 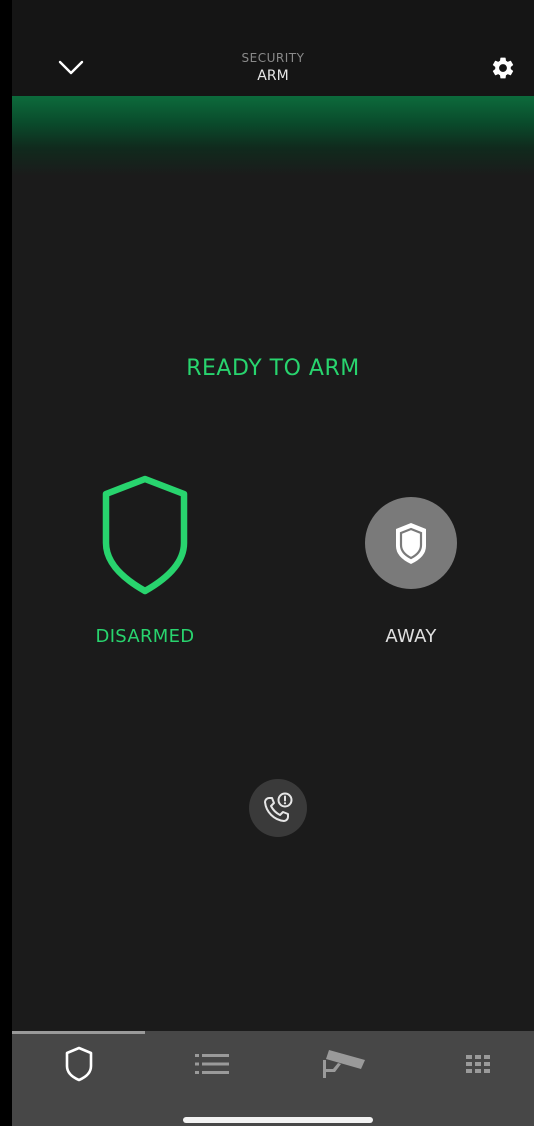 I want to click on phone-alert-icon, so click(x=278, y=807).